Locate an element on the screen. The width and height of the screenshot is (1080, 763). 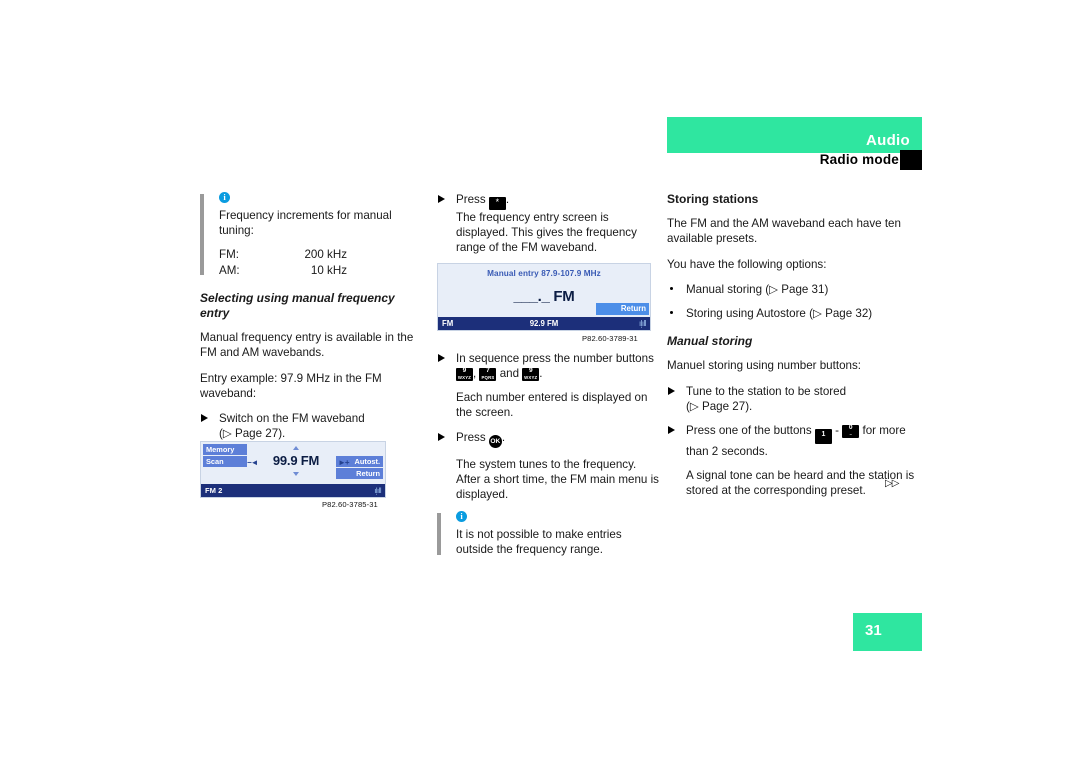
figure-caption-left: P82.60-3785-31 is located at coordinates (350, 504).